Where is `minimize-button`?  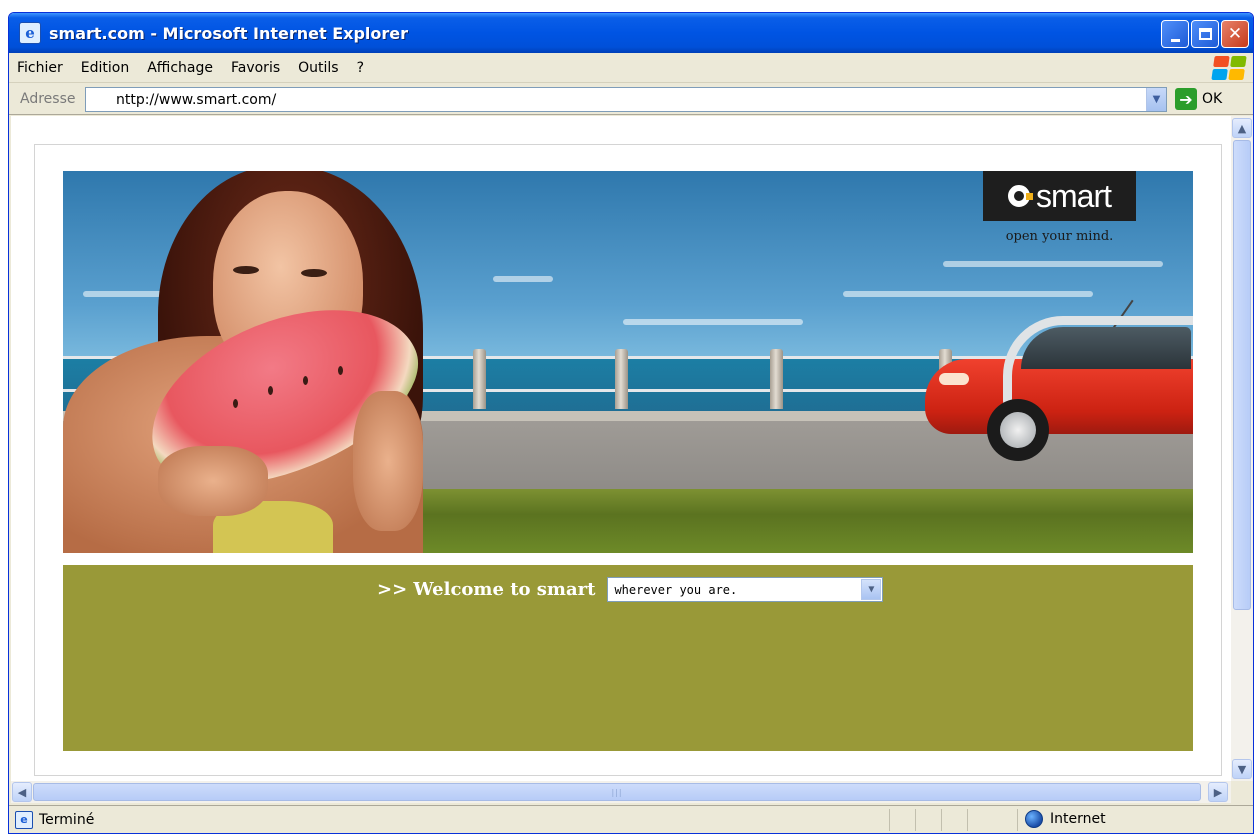 minimize-button is located at coordinates (1175, 34).